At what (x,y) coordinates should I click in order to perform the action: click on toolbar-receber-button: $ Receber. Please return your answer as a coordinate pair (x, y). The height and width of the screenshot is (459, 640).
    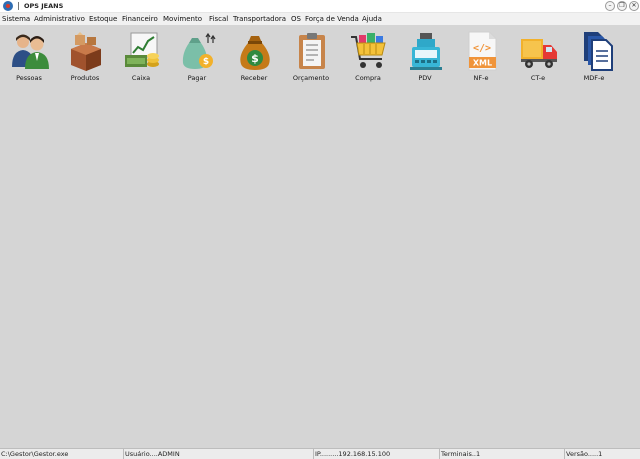
    Looking at the image, I should click on (254, 56).